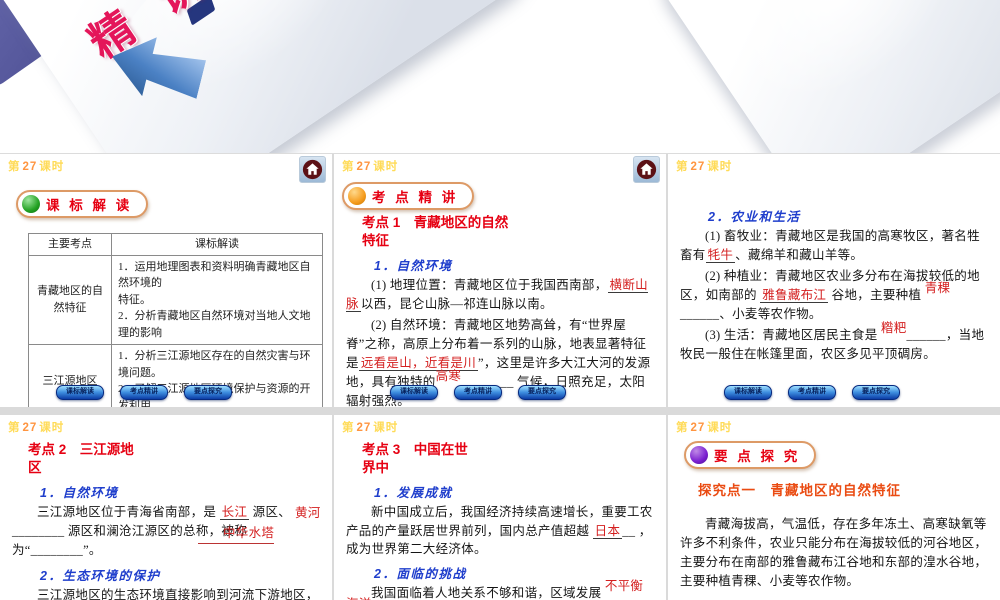 The width and height of the screenshot is (1000, 600). What do you see at coordinates (720, 255) in the screenshot?
I see `answer-text: 牦牛` at bounding box center [720, 255].